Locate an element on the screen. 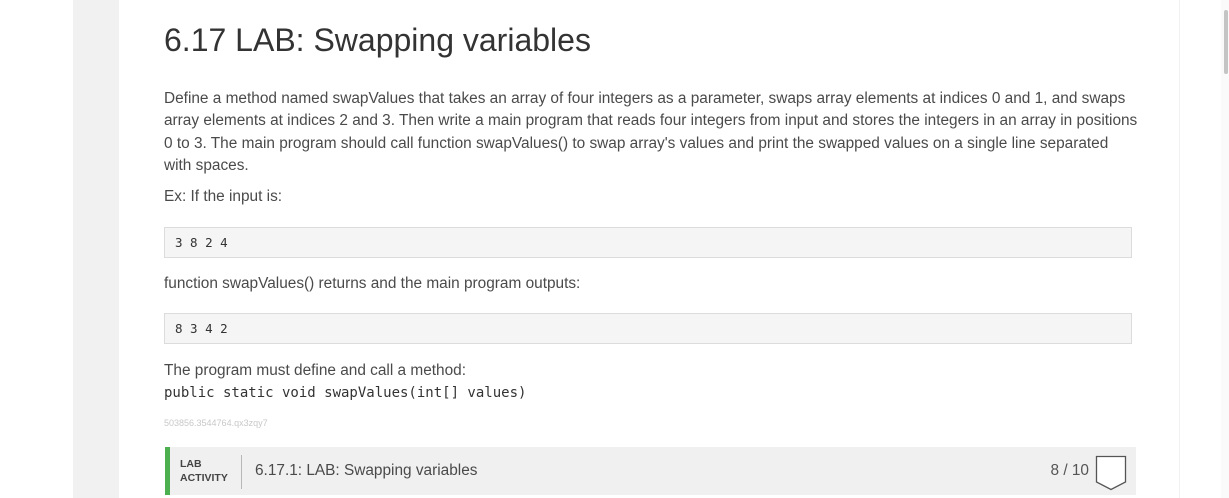 This screenshot has width=1229, height=498. example-label: Ex: If the input is: is located at coordinates (223, 196).